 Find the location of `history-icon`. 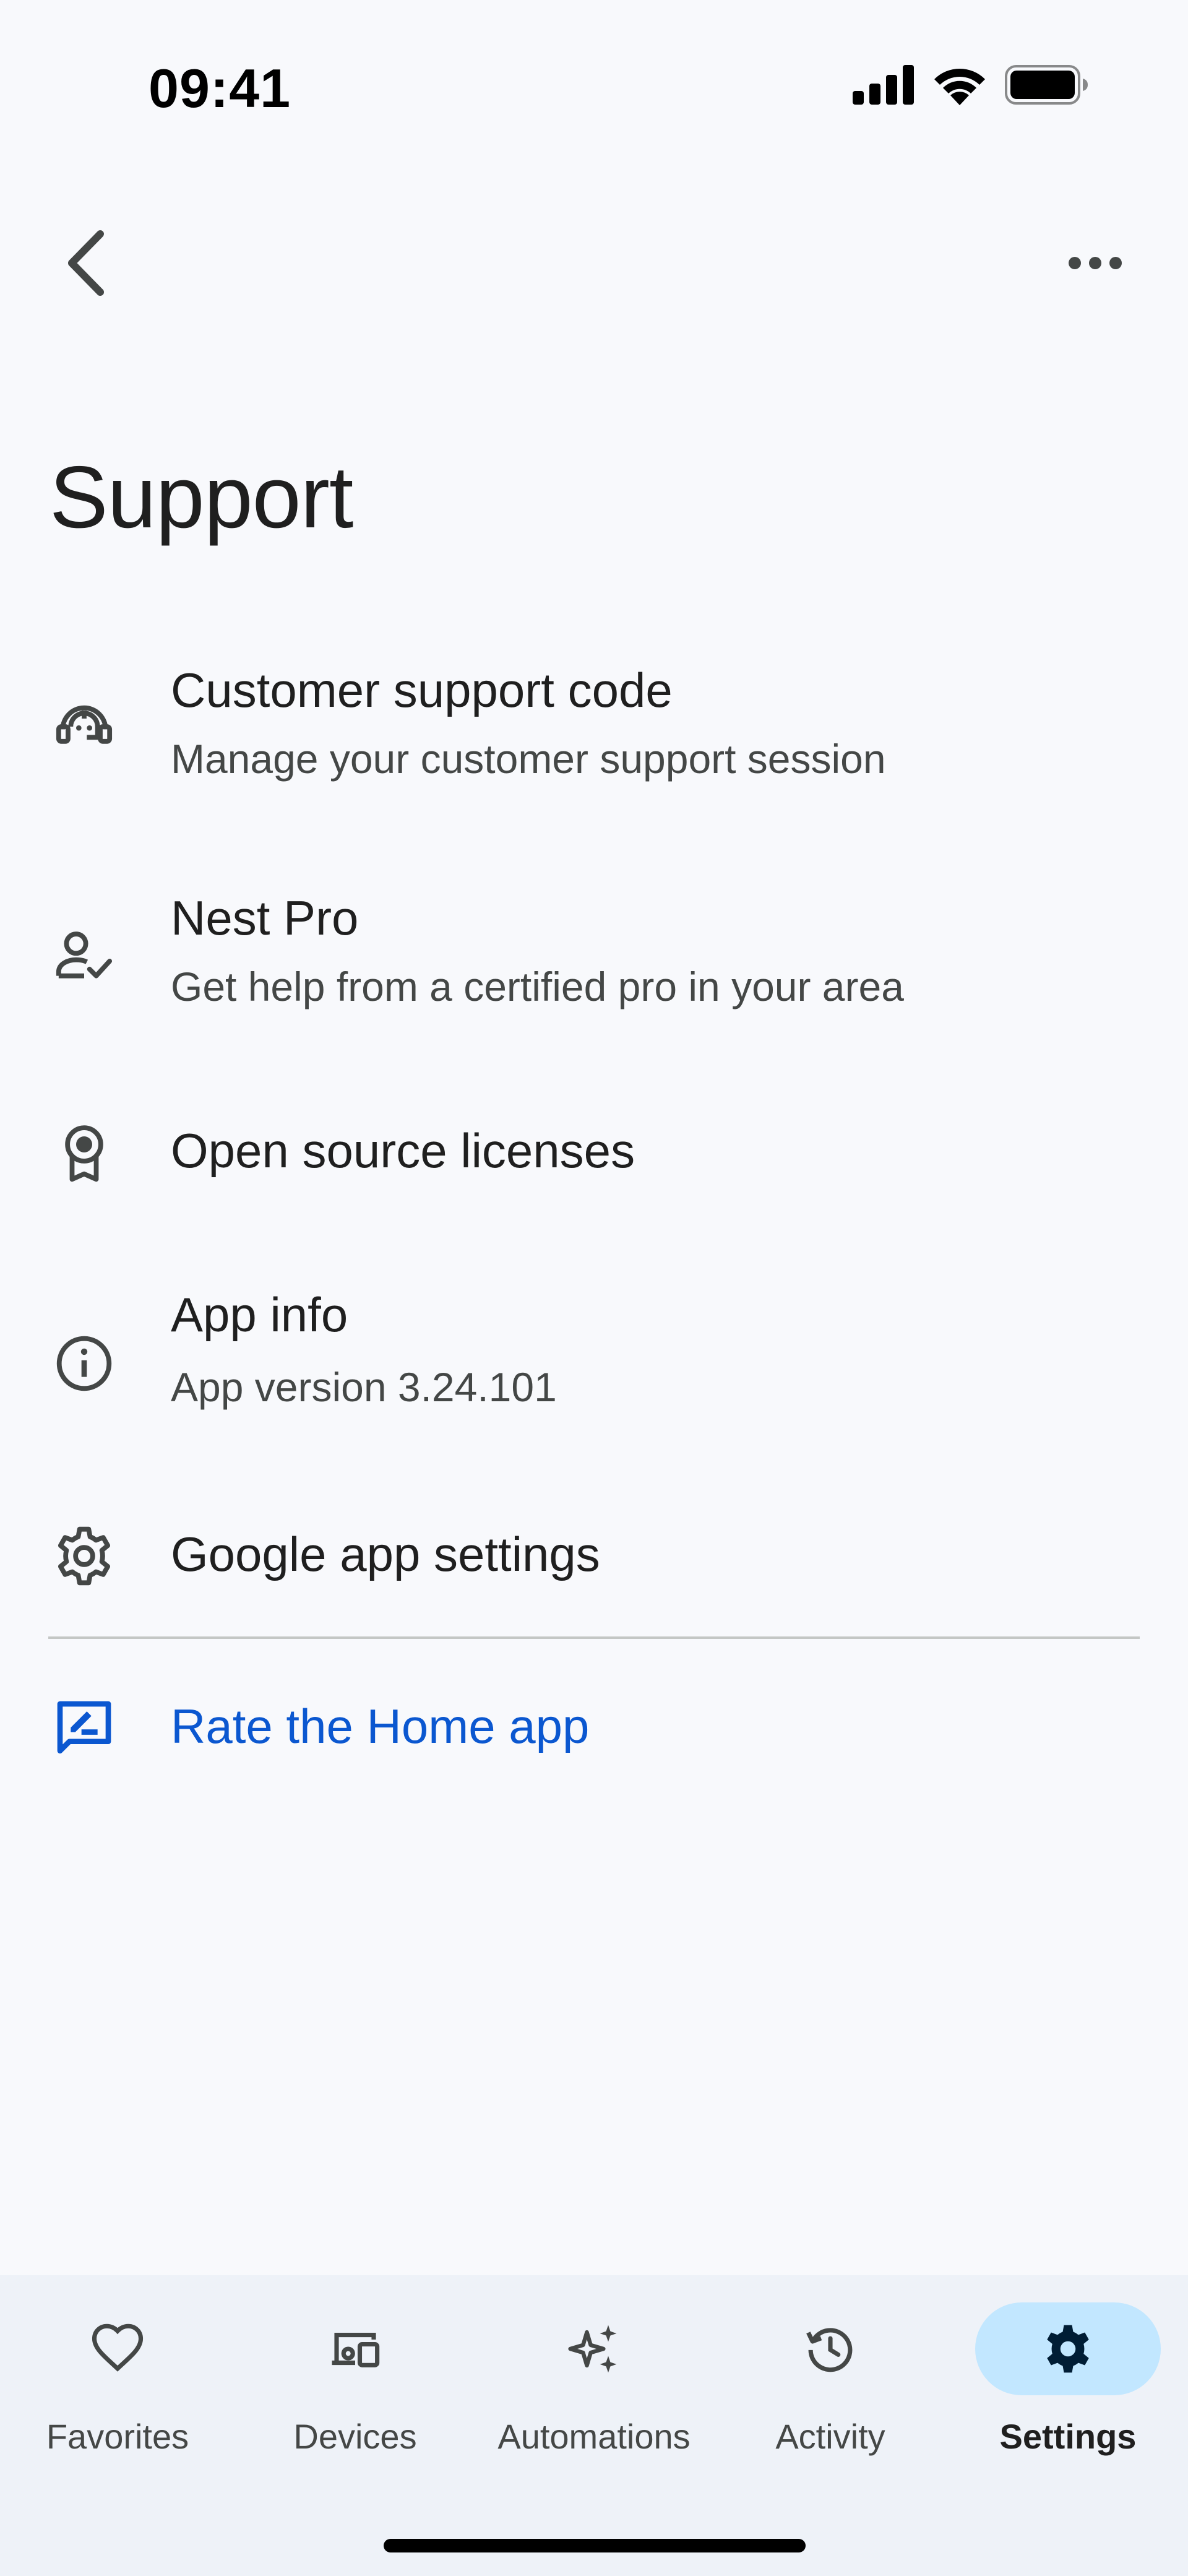

history-icon is located at coordinates (829, 2350).